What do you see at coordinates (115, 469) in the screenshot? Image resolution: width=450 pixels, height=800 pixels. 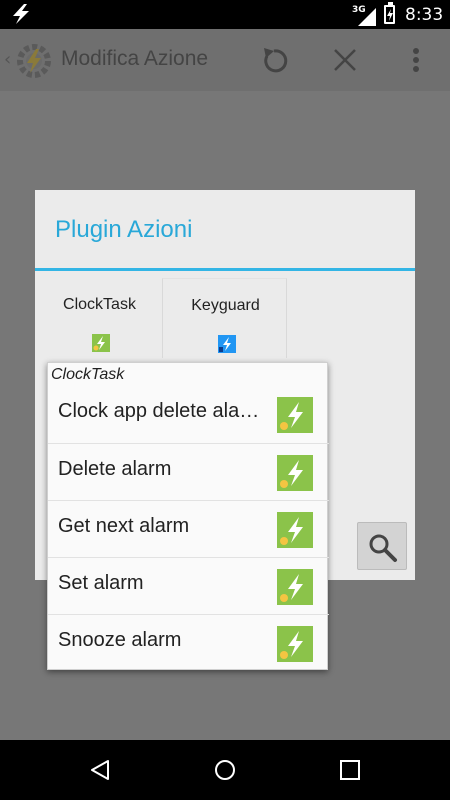 I see `menu-item-label: Delete alarm` at bounding box center [115, 469].